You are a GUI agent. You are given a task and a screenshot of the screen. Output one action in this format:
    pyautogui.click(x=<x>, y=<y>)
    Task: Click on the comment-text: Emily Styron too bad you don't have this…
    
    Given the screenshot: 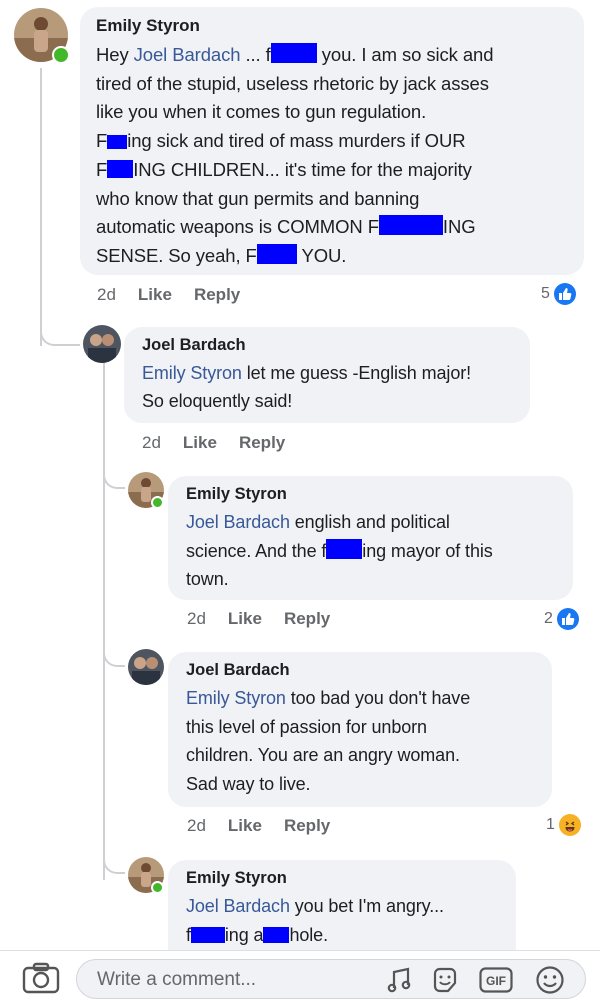 What is the action you would take?
    pyautogui.click(x=328, y=741)
    